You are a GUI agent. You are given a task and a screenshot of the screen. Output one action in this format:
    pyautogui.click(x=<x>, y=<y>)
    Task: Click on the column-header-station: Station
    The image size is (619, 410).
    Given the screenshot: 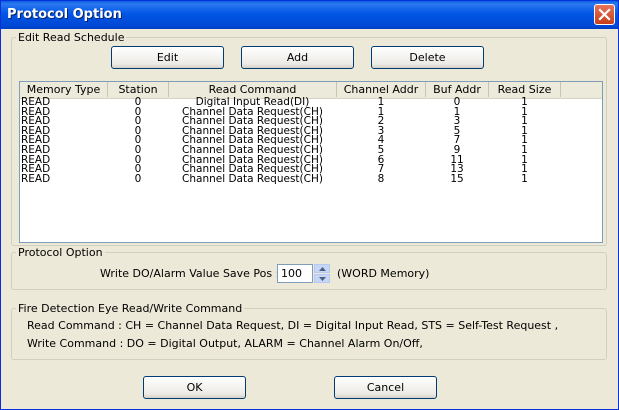 What is the action you would take?
    pyautogui.click(x=138, y=89)
    